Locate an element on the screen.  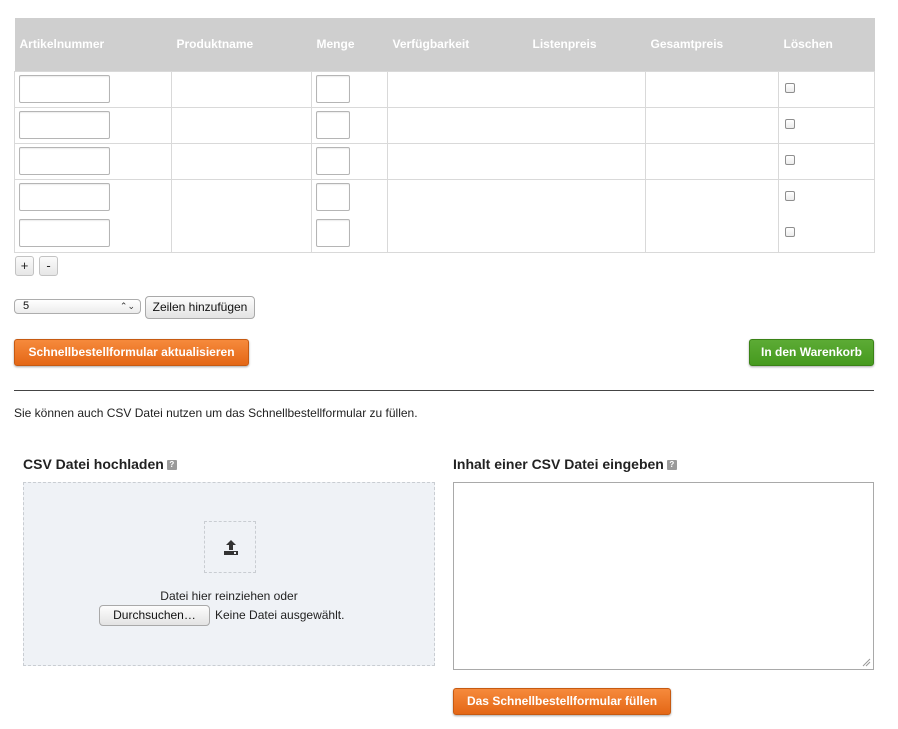
col-header-verfuegbarkeit: Verfügbarkeit is located at coordinates (457, 44).